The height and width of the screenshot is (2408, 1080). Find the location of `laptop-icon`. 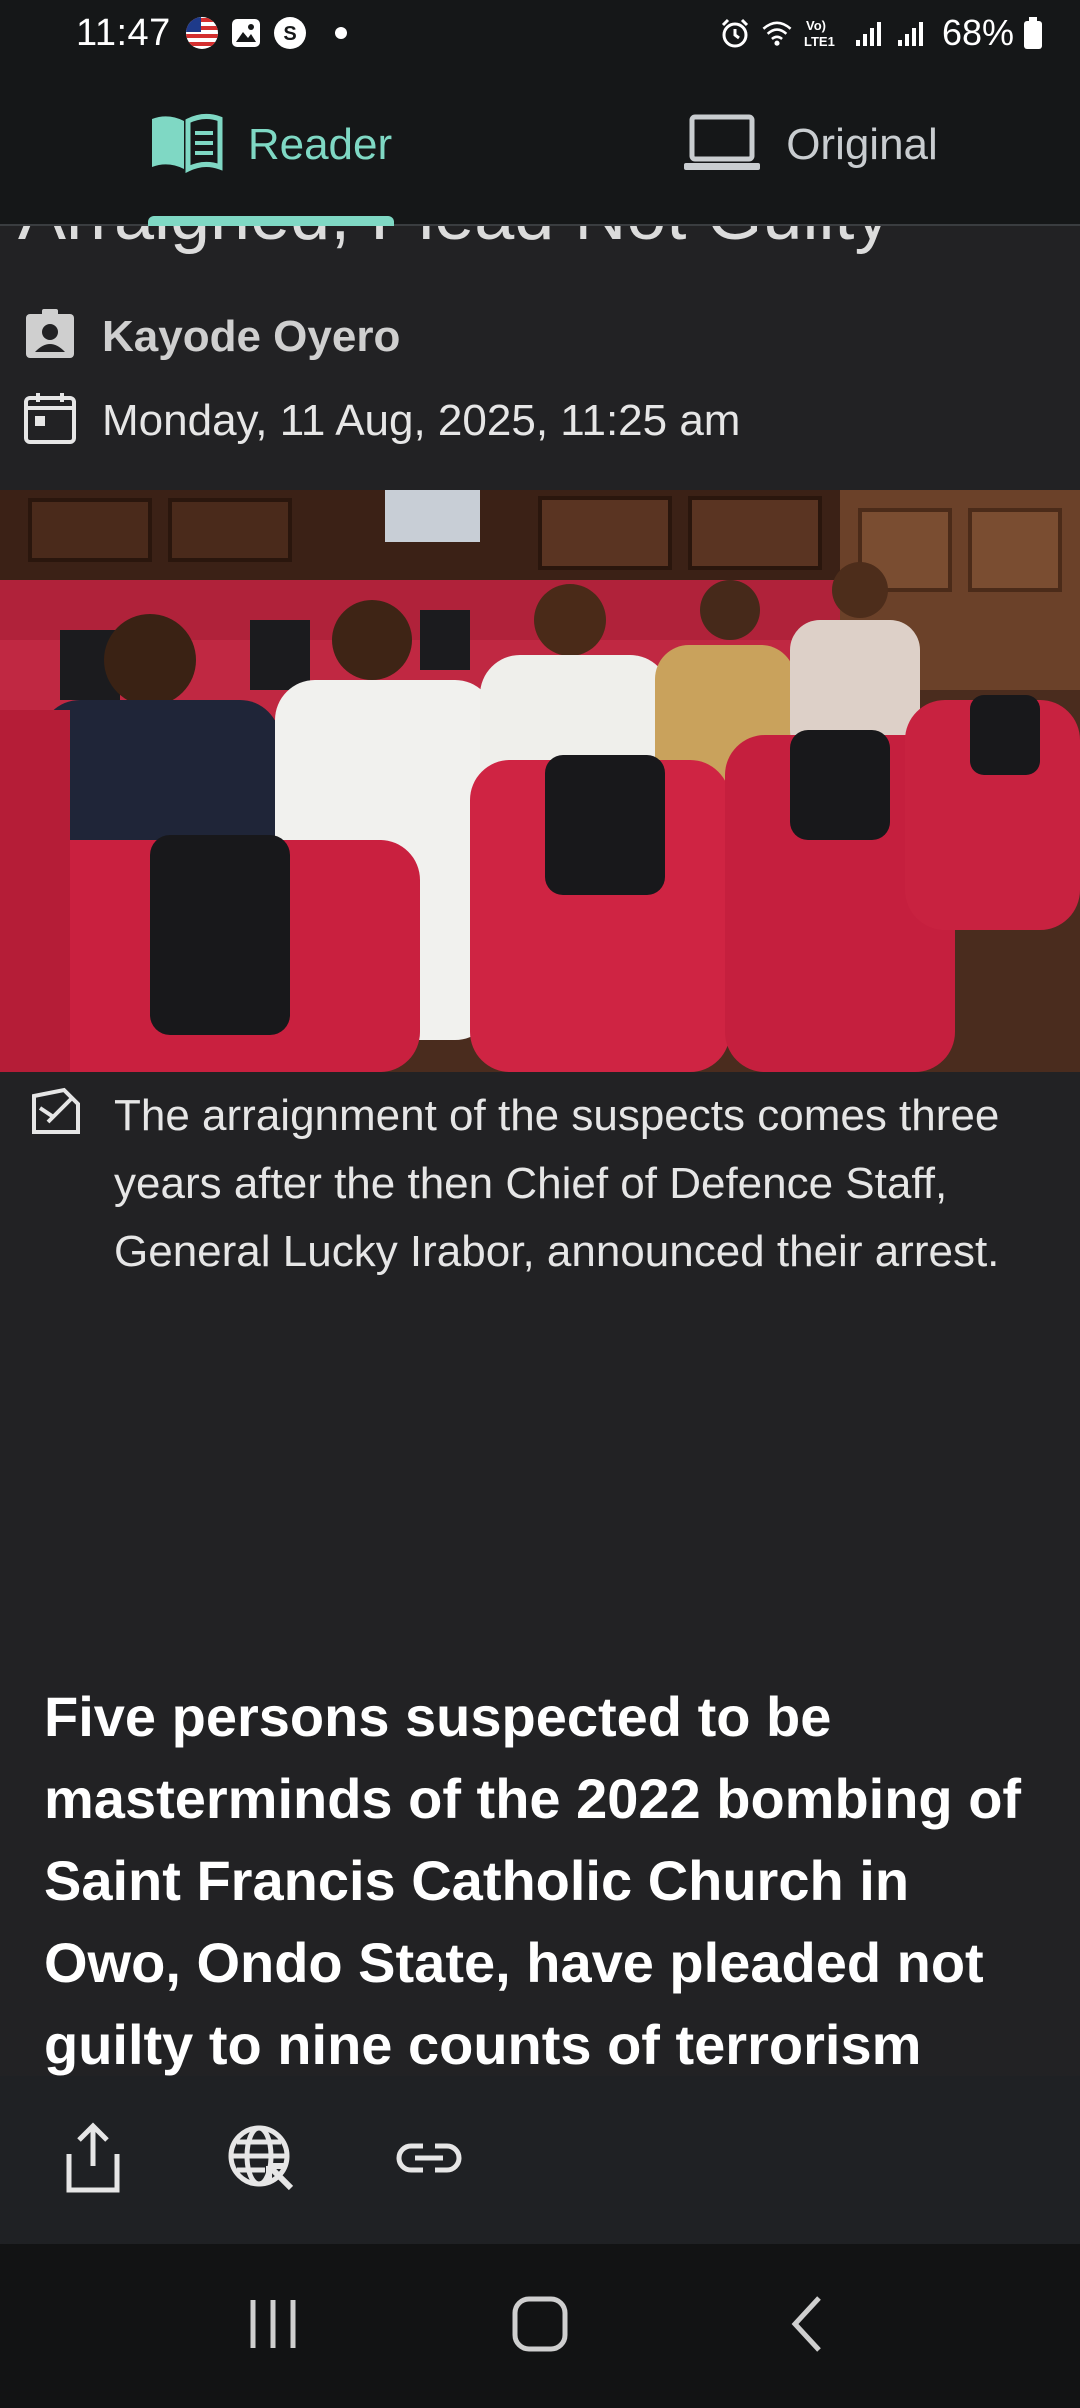

laptop-icon is located at coordinates (722, 145).